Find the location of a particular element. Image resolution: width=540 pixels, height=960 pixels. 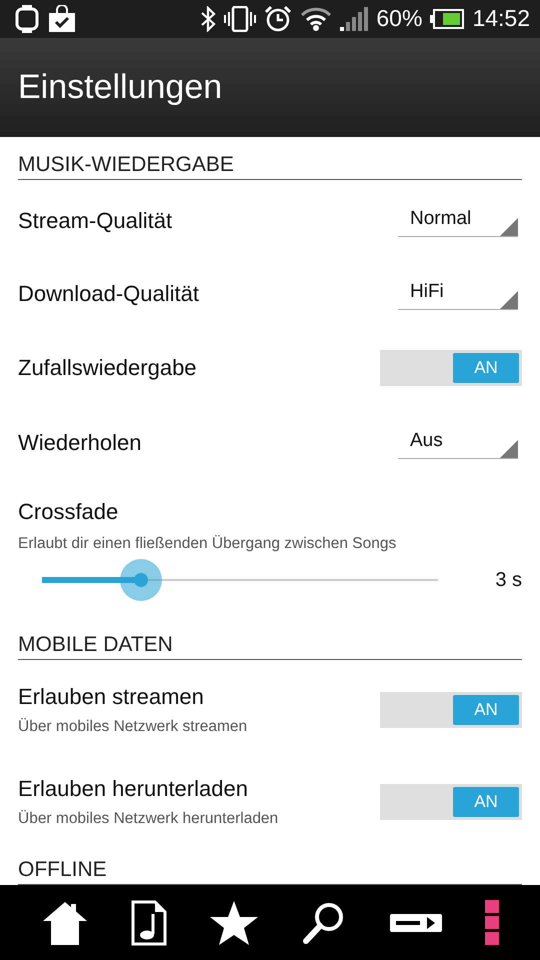

music-file-icon is located at coordinates (148, 923).